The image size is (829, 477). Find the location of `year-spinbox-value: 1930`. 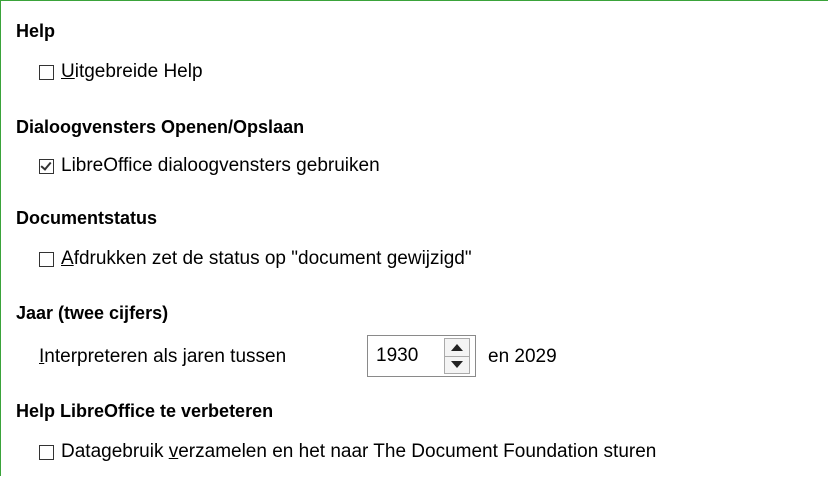

year-spinbox-value: 1930 is located at coordinates (406, 356).